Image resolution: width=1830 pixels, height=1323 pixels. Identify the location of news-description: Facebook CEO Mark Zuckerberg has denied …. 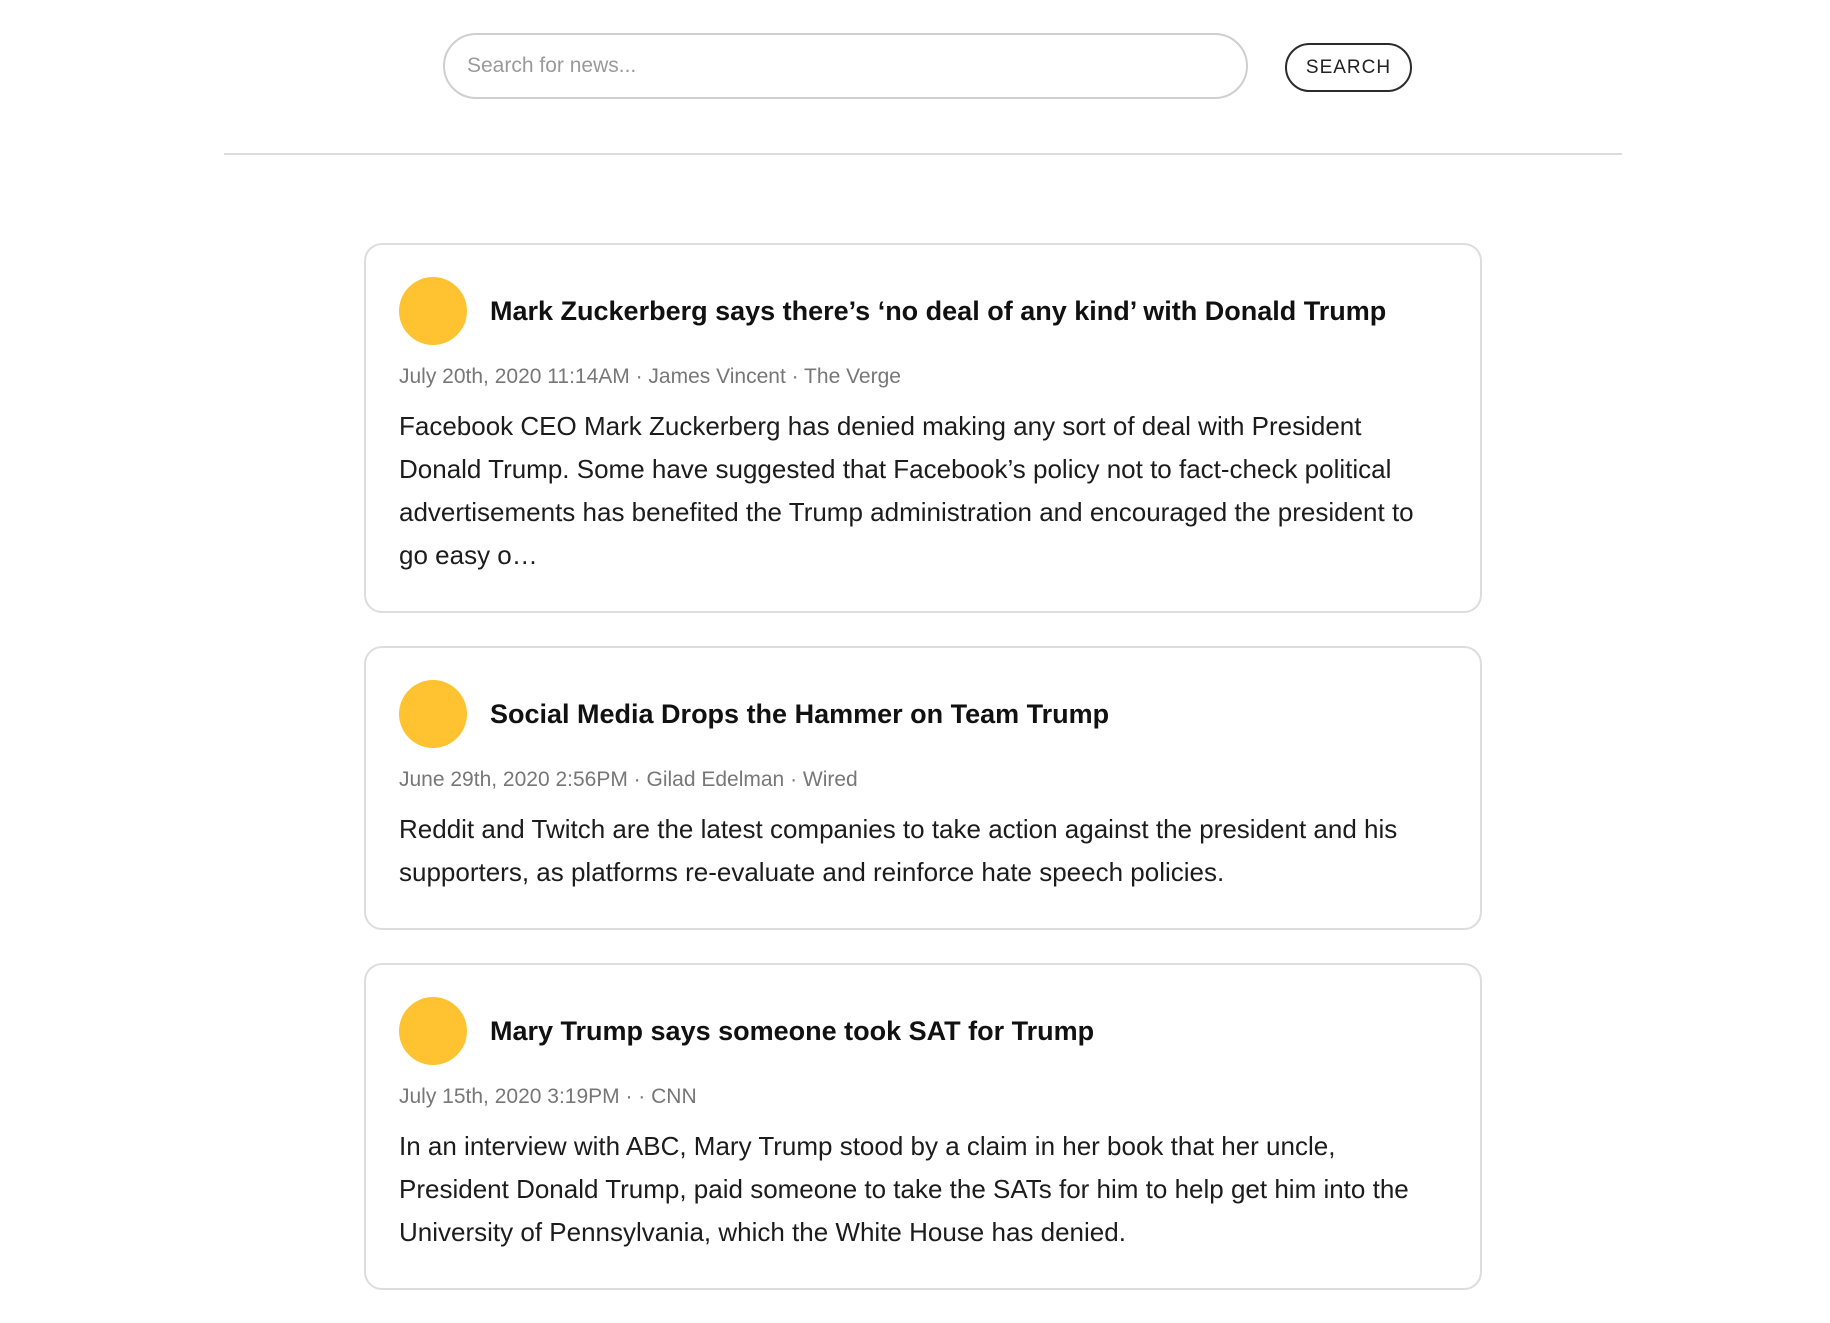
(906, 490).